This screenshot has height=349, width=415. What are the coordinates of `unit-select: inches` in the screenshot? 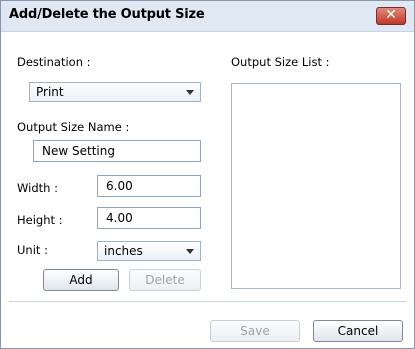 It's located at (149, 251).